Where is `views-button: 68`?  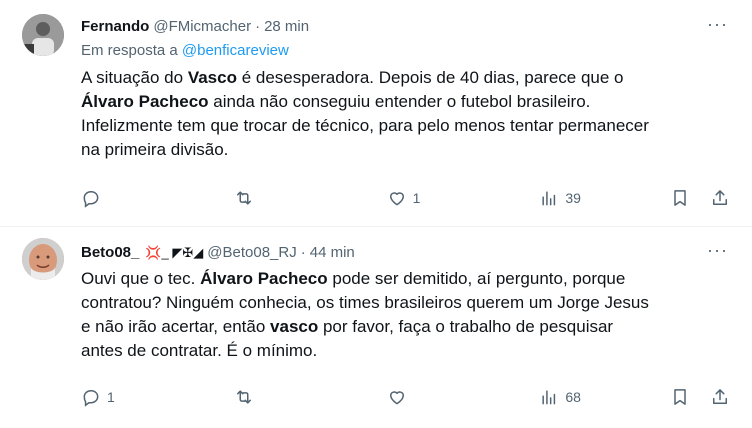 views-button: 68 is located at coordinates (560, 397).